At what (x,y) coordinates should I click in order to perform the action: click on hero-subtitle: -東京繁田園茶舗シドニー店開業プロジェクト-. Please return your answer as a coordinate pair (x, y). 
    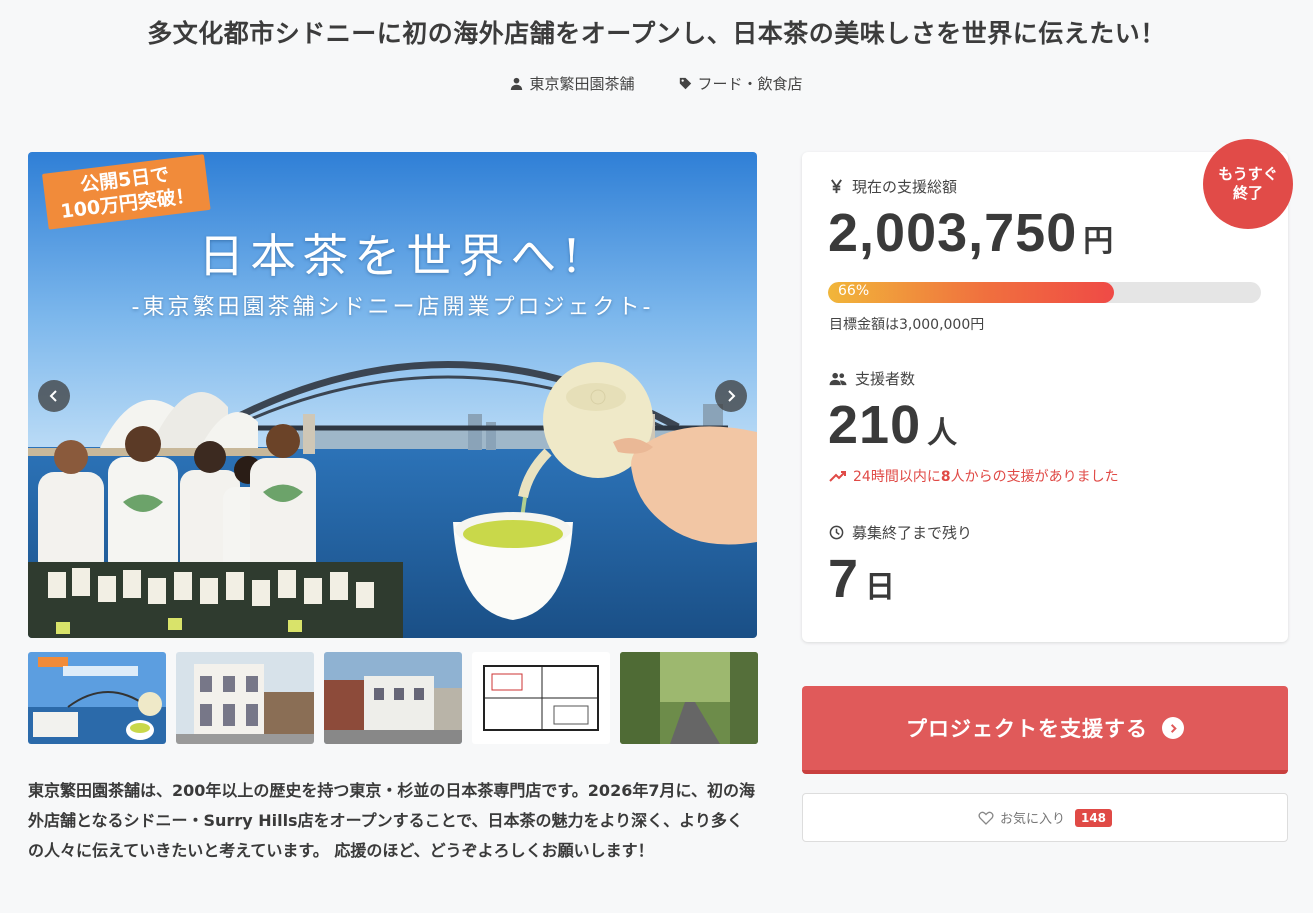
    Looking at the image, I should click on (392, 307).